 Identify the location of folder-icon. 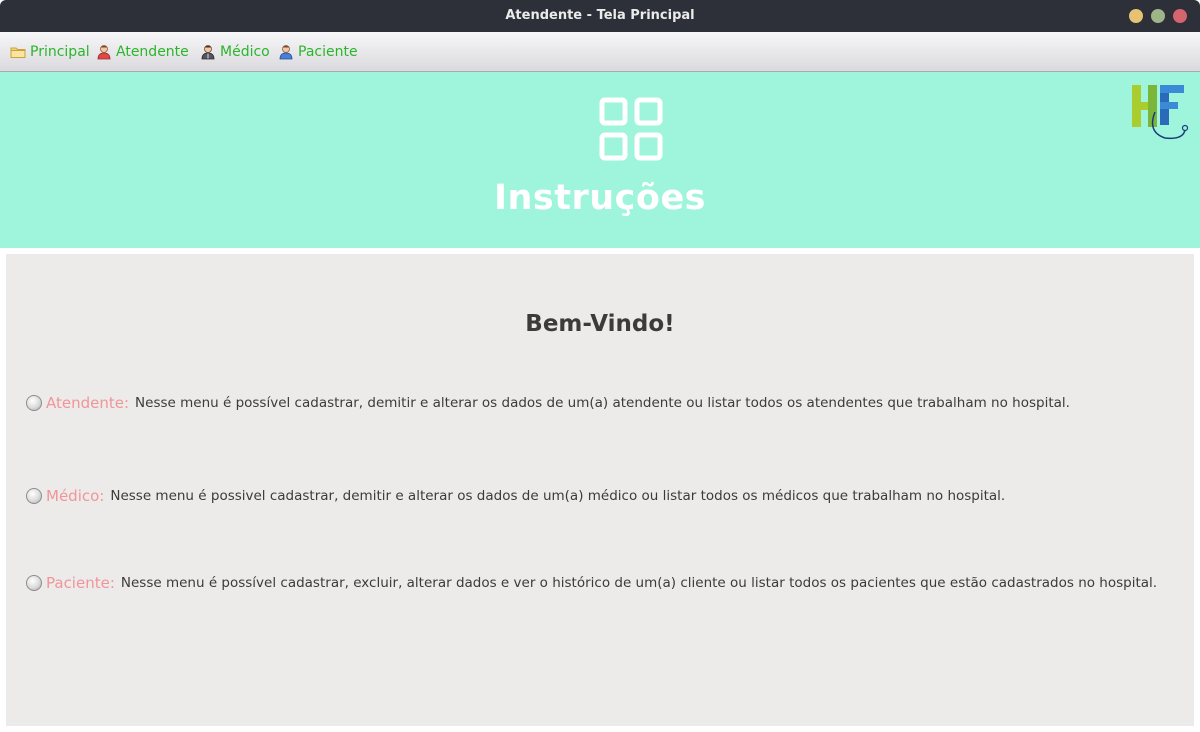
(18, 52).